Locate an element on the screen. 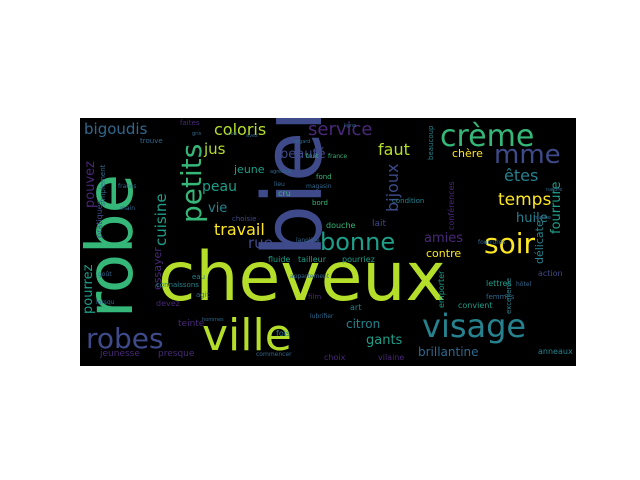 The height and width of the screenshot is (480, 640). word-eau: eau is located at coordinates (199, 277).